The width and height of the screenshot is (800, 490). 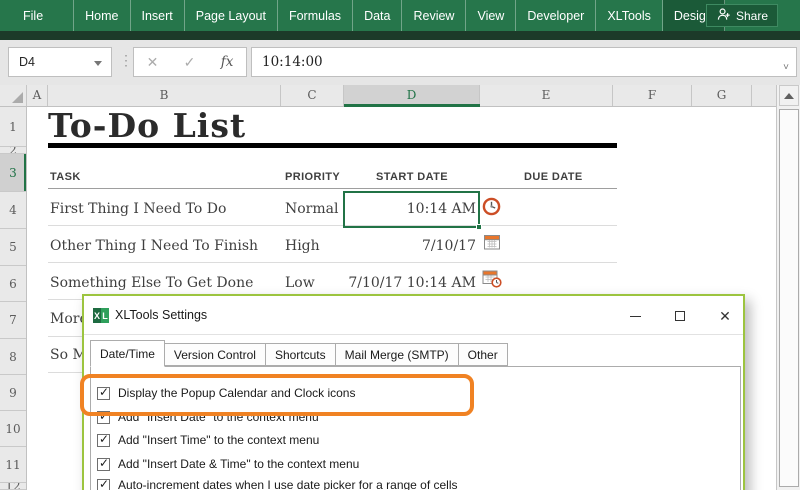 I want to click on row-header-2: 2, so click(x=13, y=150).